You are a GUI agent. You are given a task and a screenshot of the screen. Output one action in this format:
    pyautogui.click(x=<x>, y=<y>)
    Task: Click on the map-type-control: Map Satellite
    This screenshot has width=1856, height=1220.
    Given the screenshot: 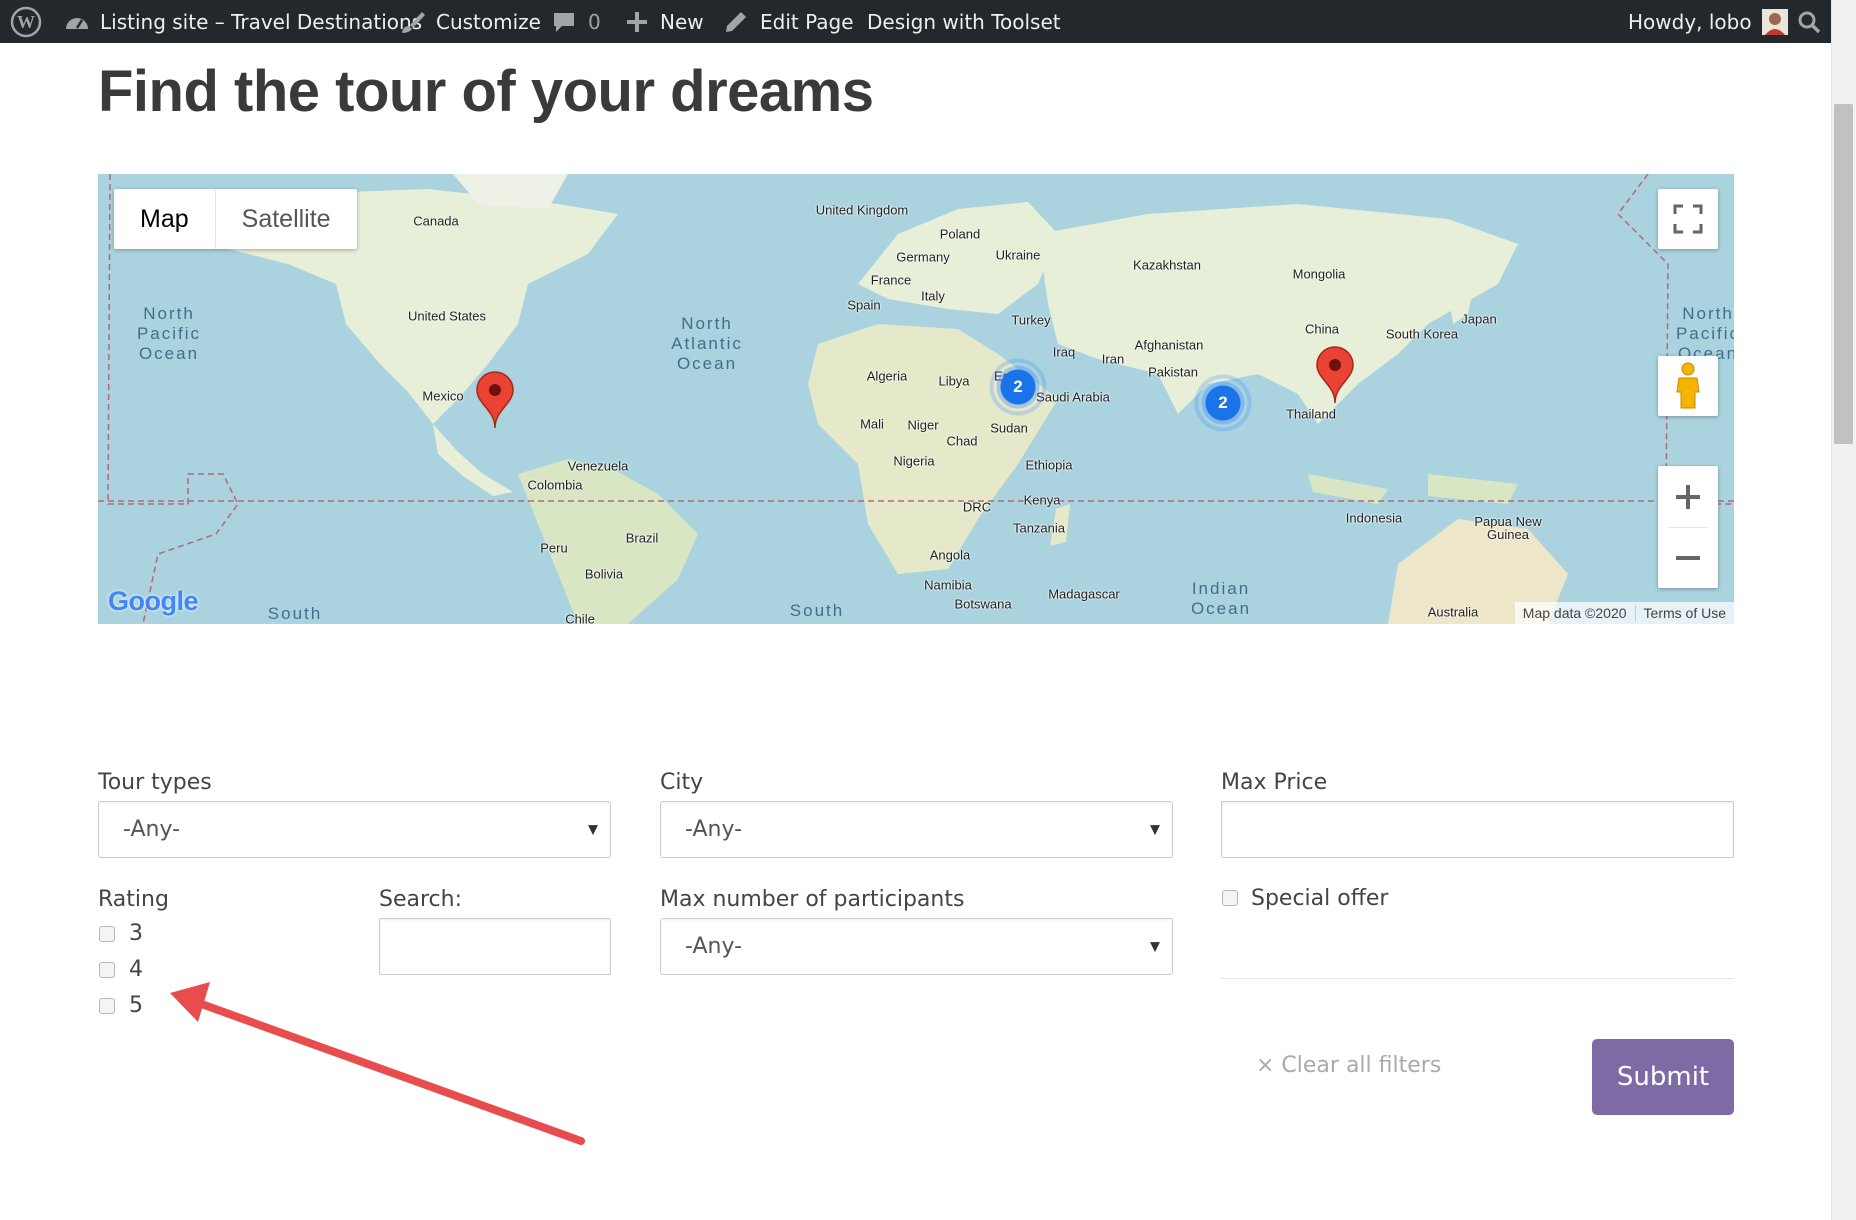 What is the action you would take?
    pyautogui.click(x=235, y=219)
    